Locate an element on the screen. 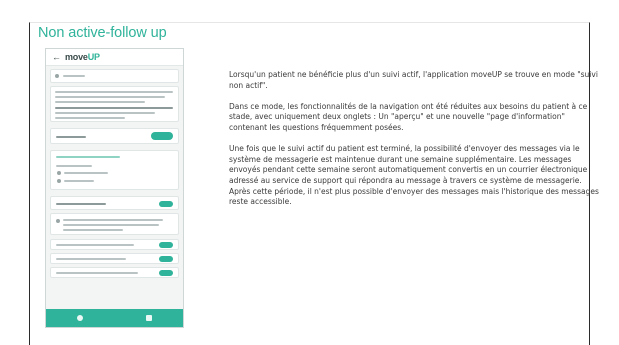 This screenshot has width=619, height=345. phone-header: ← moveUP is located at coordinates (114, 57).